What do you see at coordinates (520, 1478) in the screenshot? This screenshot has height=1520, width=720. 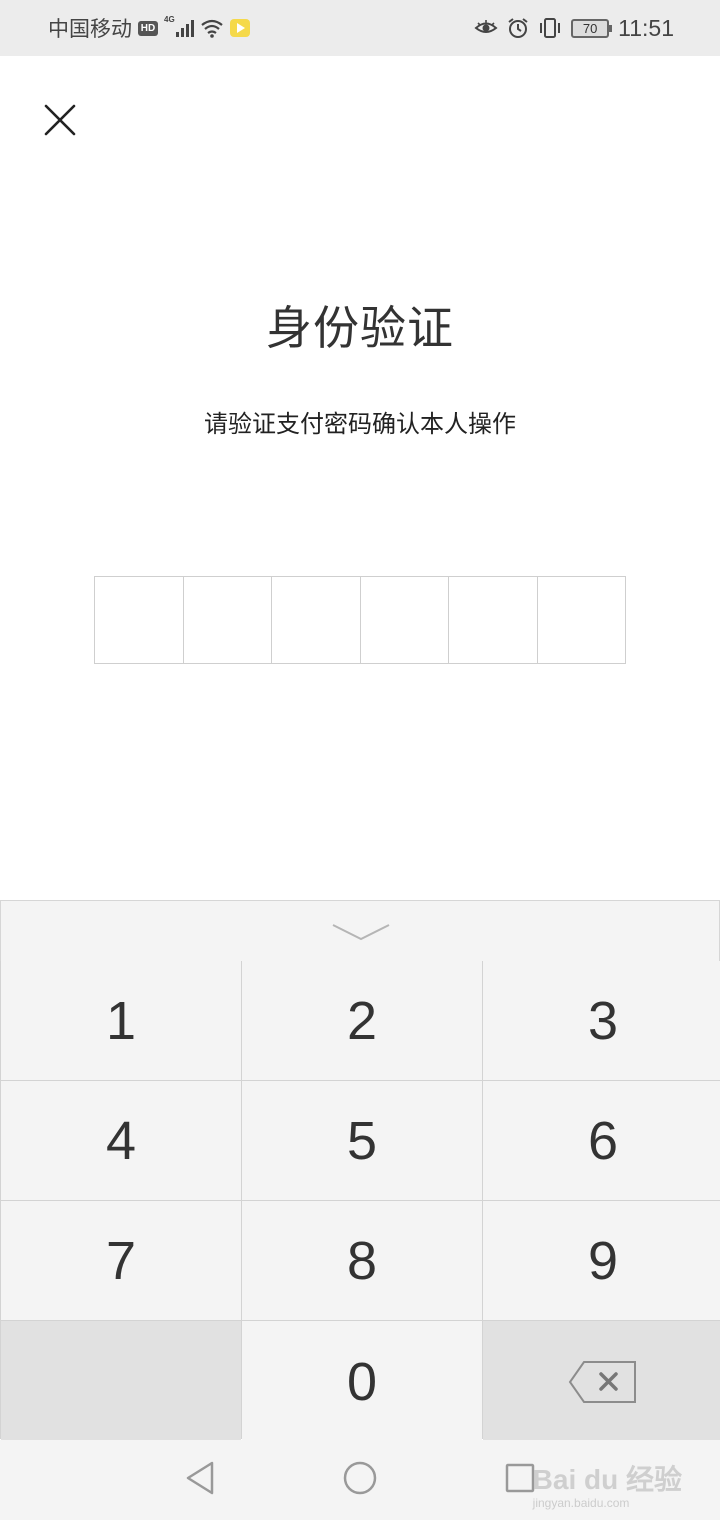 I see `recent-square-icon` at bounding box center [520, 1478].